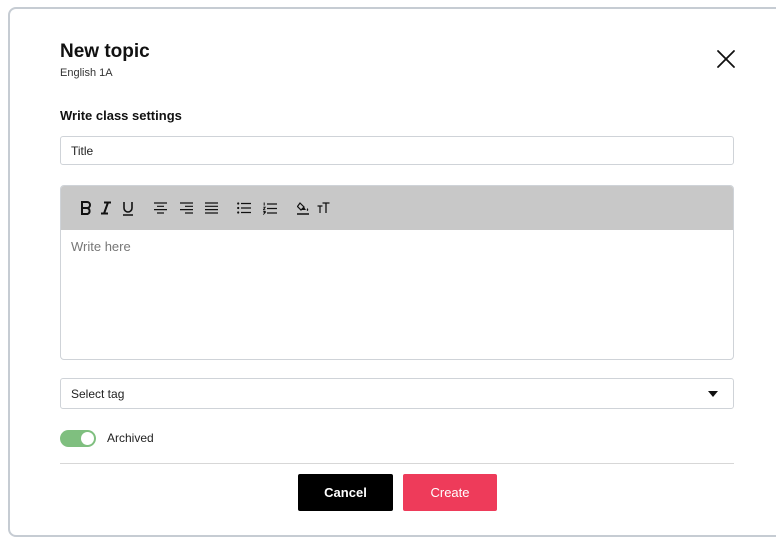  I want to click on align-right-button, so click(186, 208).